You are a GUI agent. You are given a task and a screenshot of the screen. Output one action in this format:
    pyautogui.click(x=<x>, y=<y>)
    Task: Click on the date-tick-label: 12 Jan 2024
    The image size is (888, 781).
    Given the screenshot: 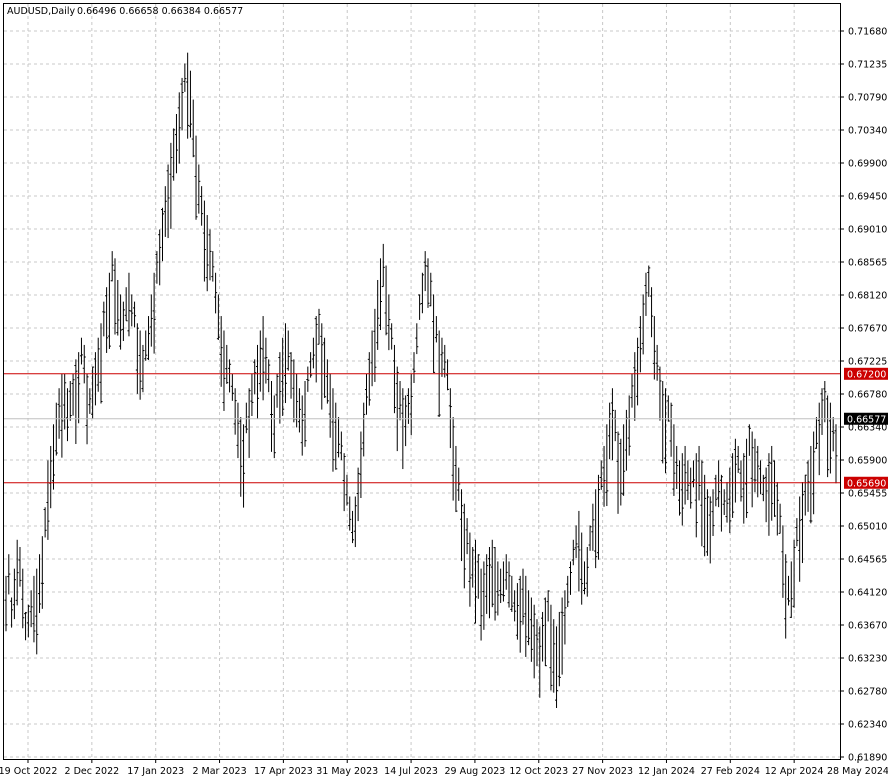 What is the action you would take?
    pyautogui.click(x=666, y=771)
    